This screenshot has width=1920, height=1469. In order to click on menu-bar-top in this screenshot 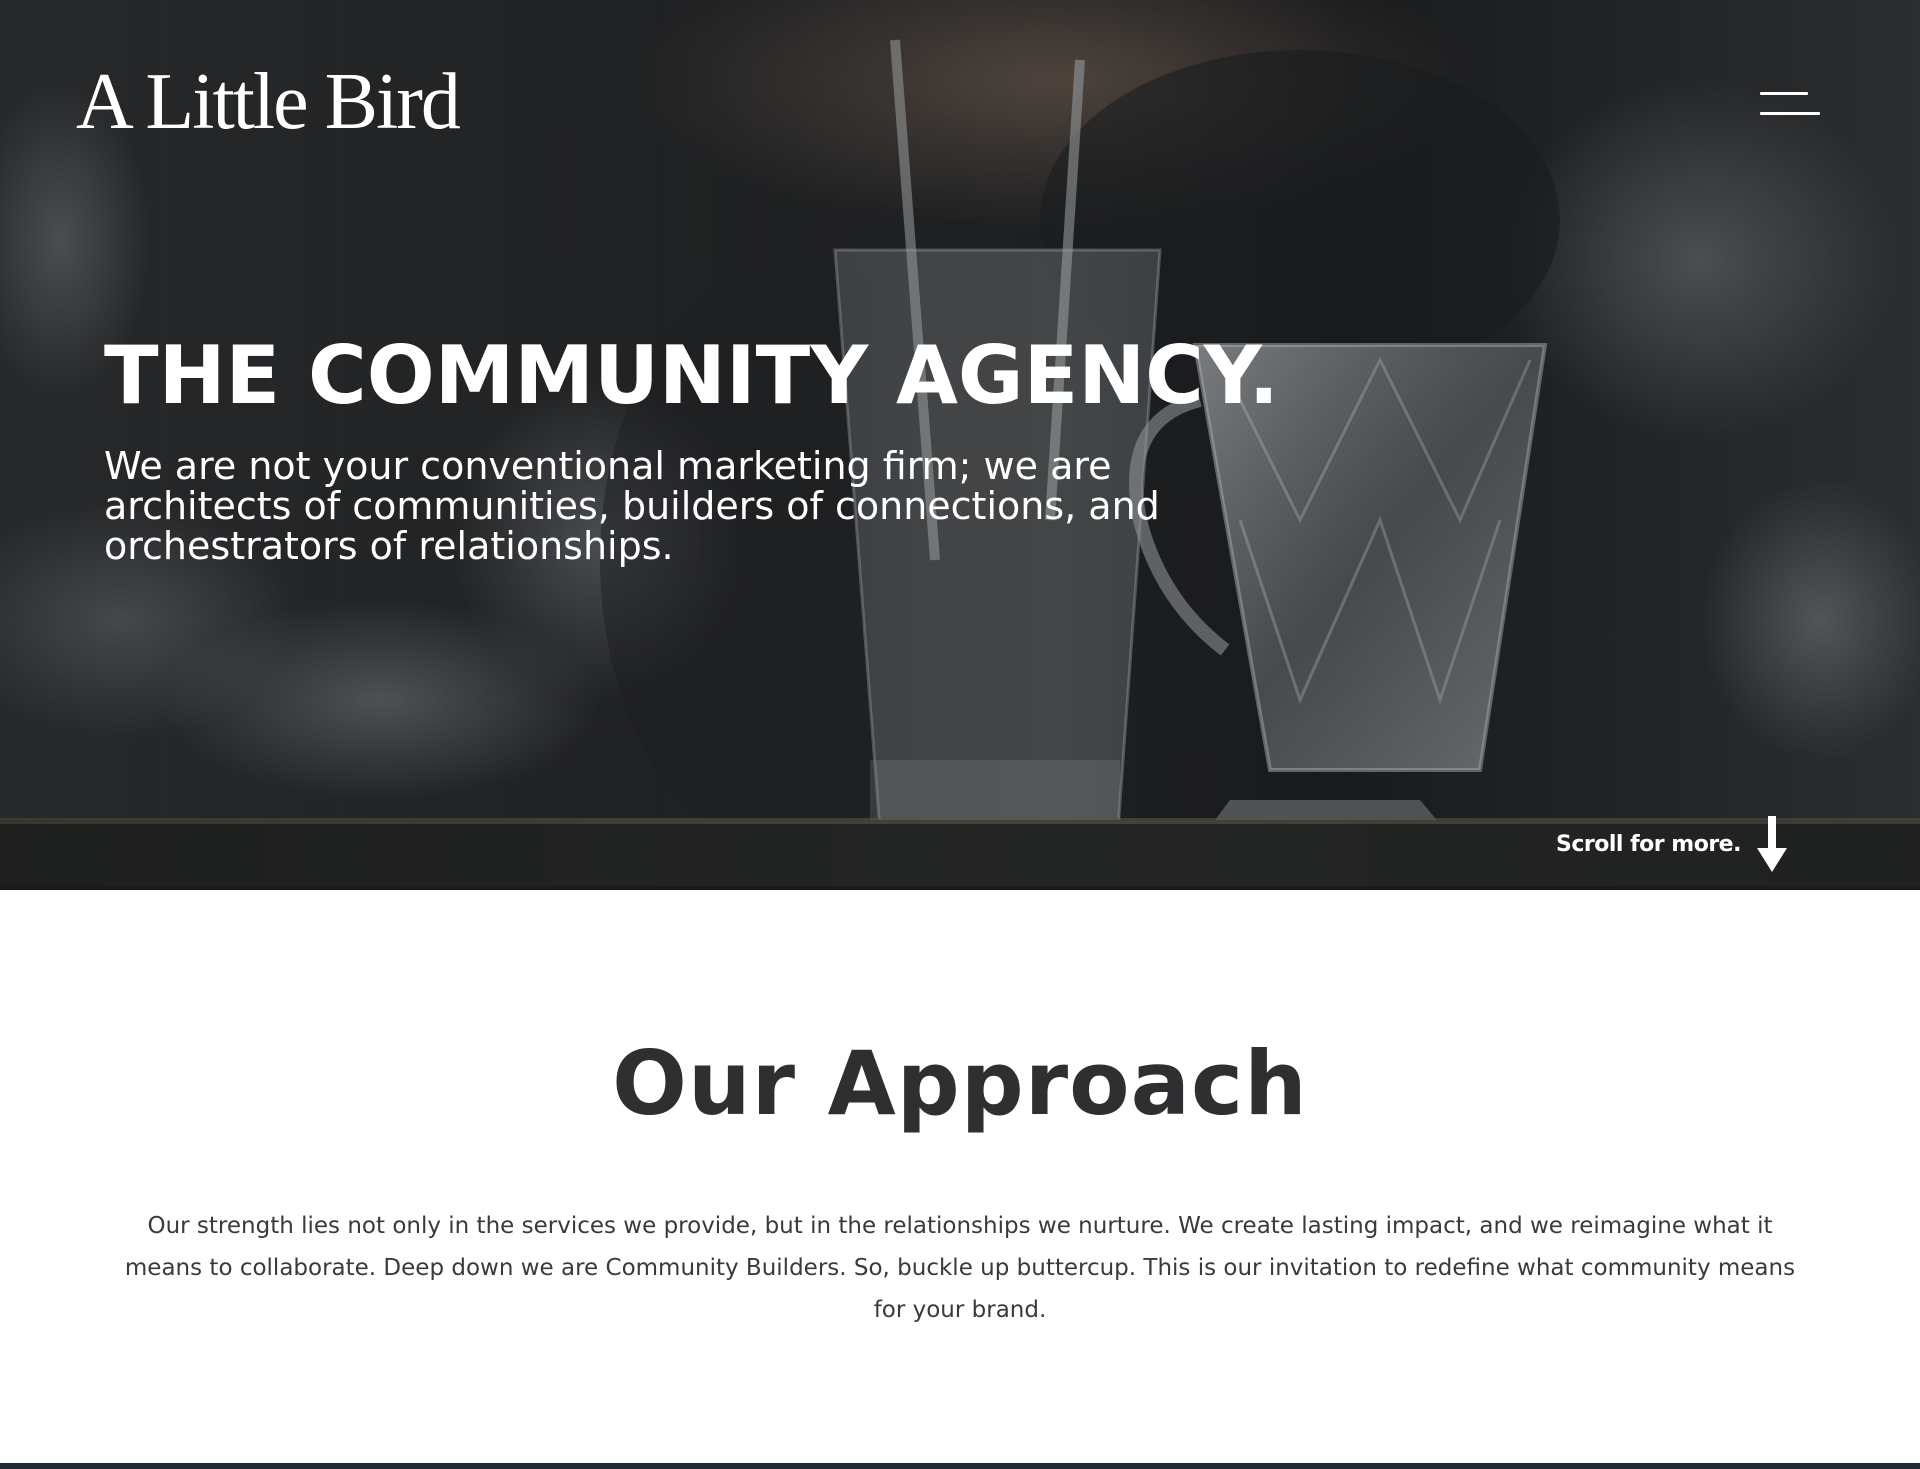, I will do `click(1784, 93)`.